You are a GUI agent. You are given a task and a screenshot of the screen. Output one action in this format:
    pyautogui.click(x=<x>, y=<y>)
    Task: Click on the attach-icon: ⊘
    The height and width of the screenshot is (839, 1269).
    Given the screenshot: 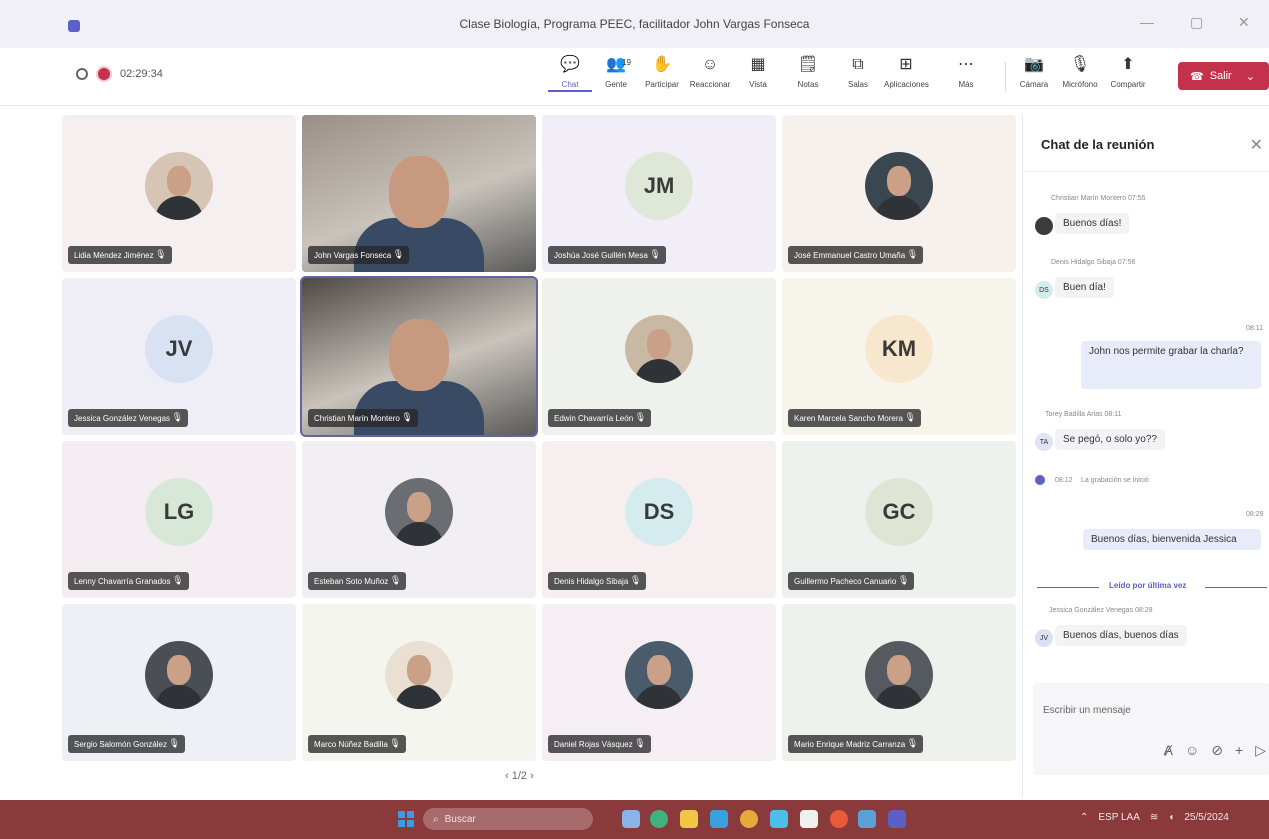 What is the action you would take?
    pyautogui.click(x=1217, y=750)
    